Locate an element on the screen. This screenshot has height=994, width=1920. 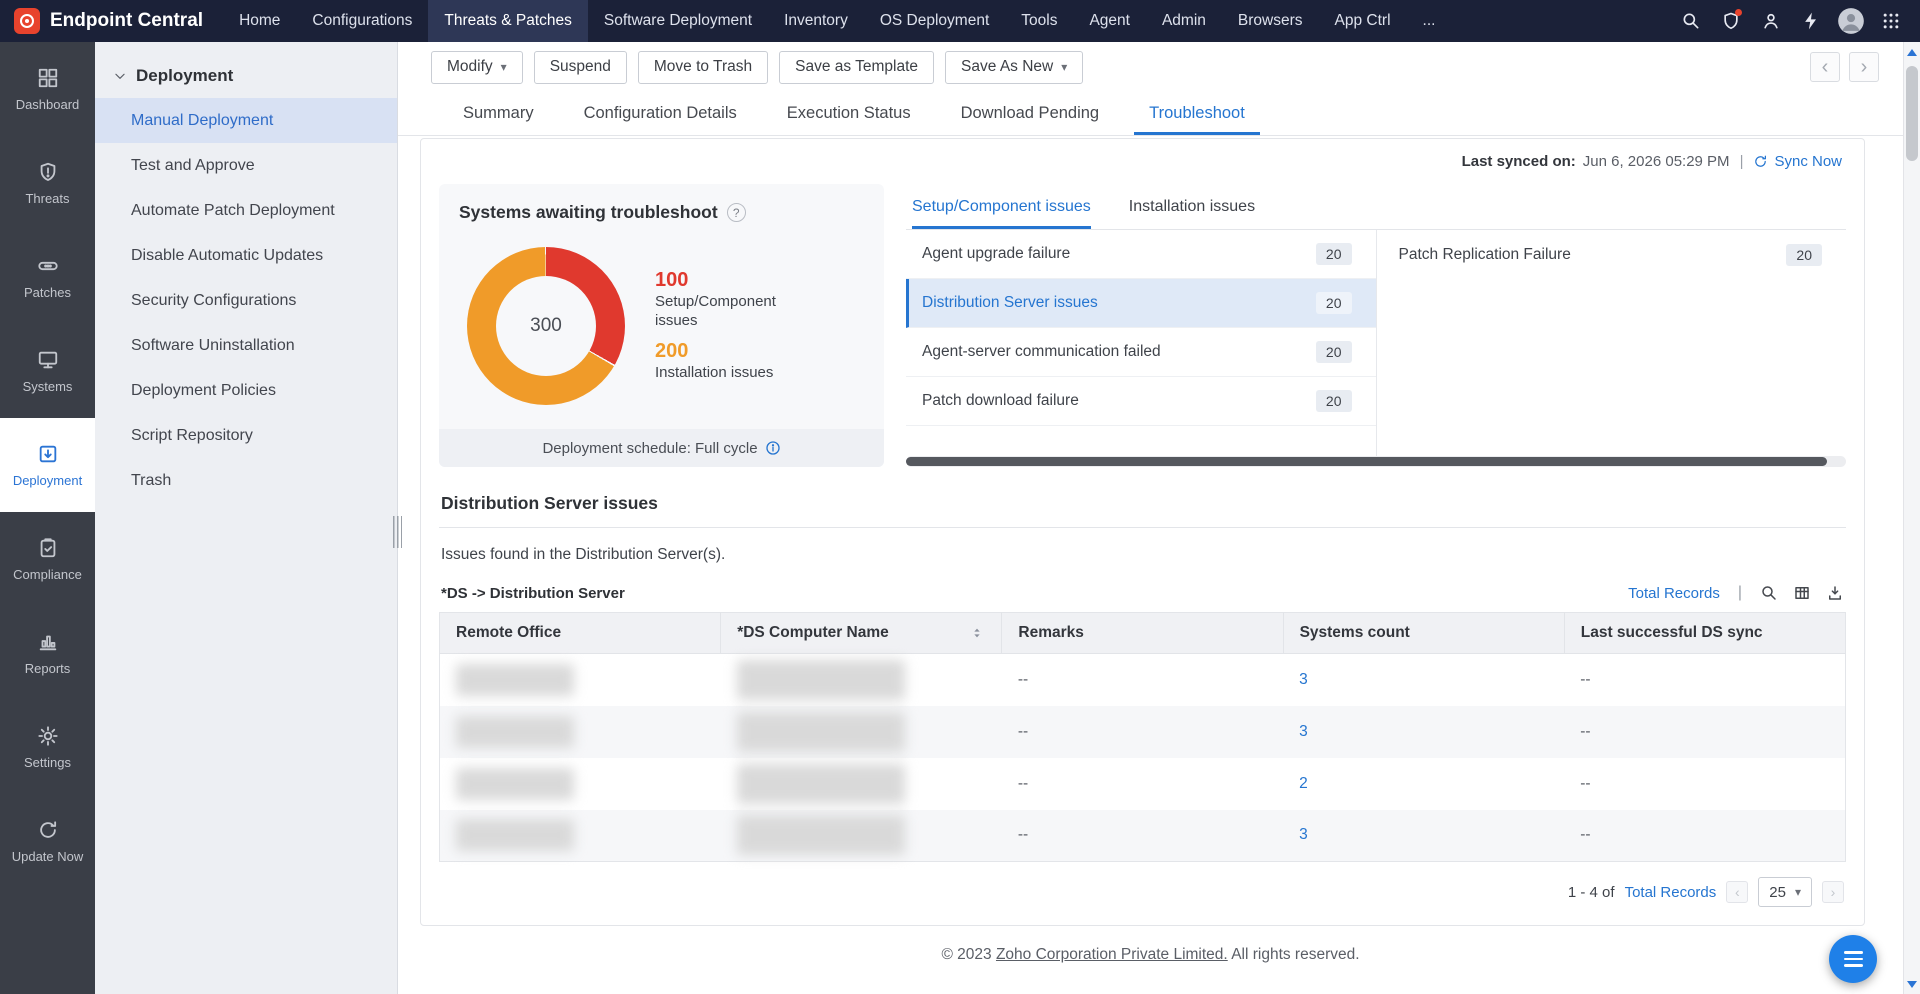
move-to-trash-button: Move to Trash is located at coordinates (703, 67).